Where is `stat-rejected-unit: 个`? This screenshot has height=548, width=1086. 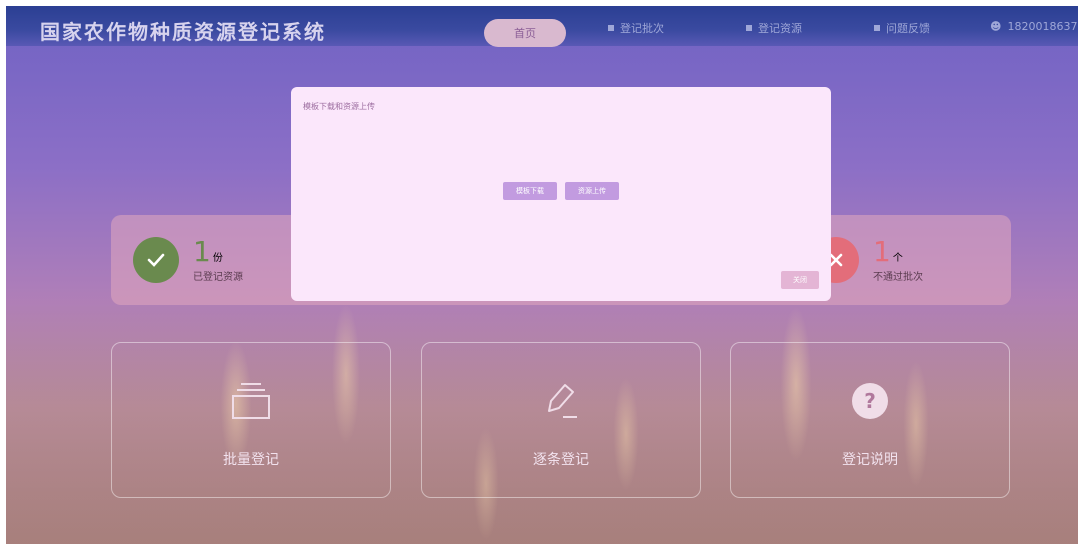 stat-rejected-unit: 个 is located at coordinates (897, 258).